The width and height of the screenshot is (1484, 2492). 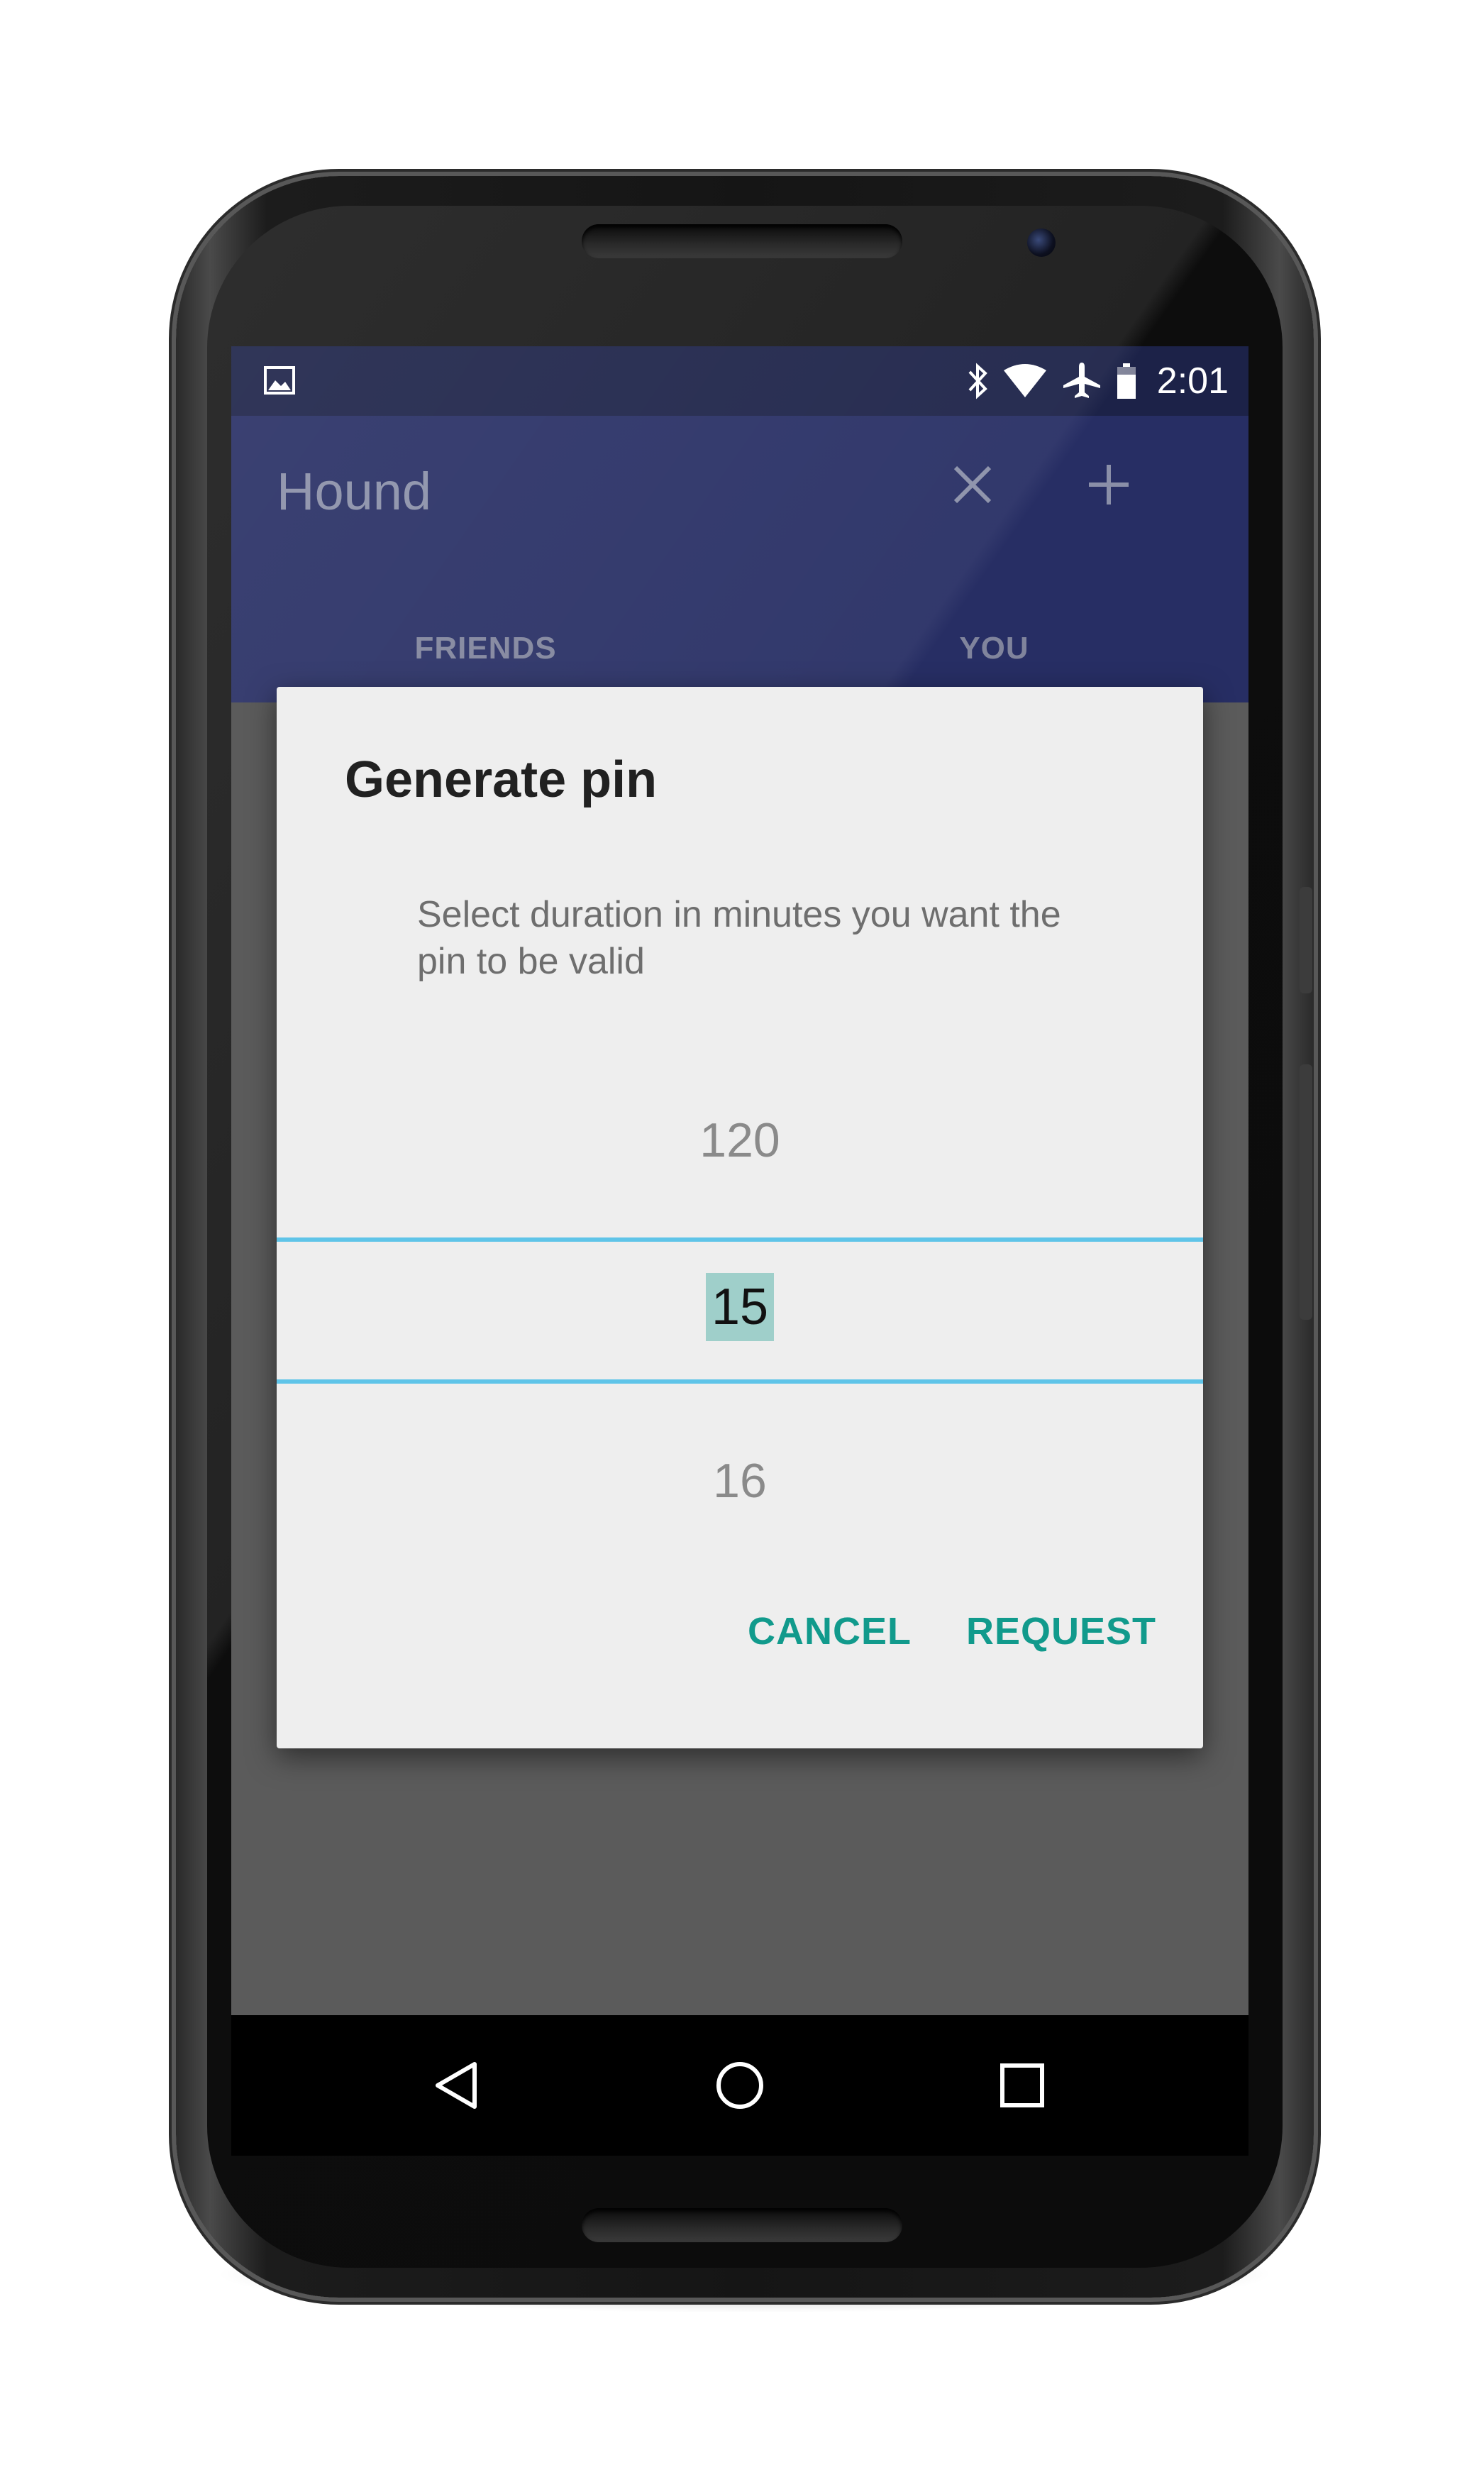 I want to click on airplane-icon, so click(x=1082, y=381).